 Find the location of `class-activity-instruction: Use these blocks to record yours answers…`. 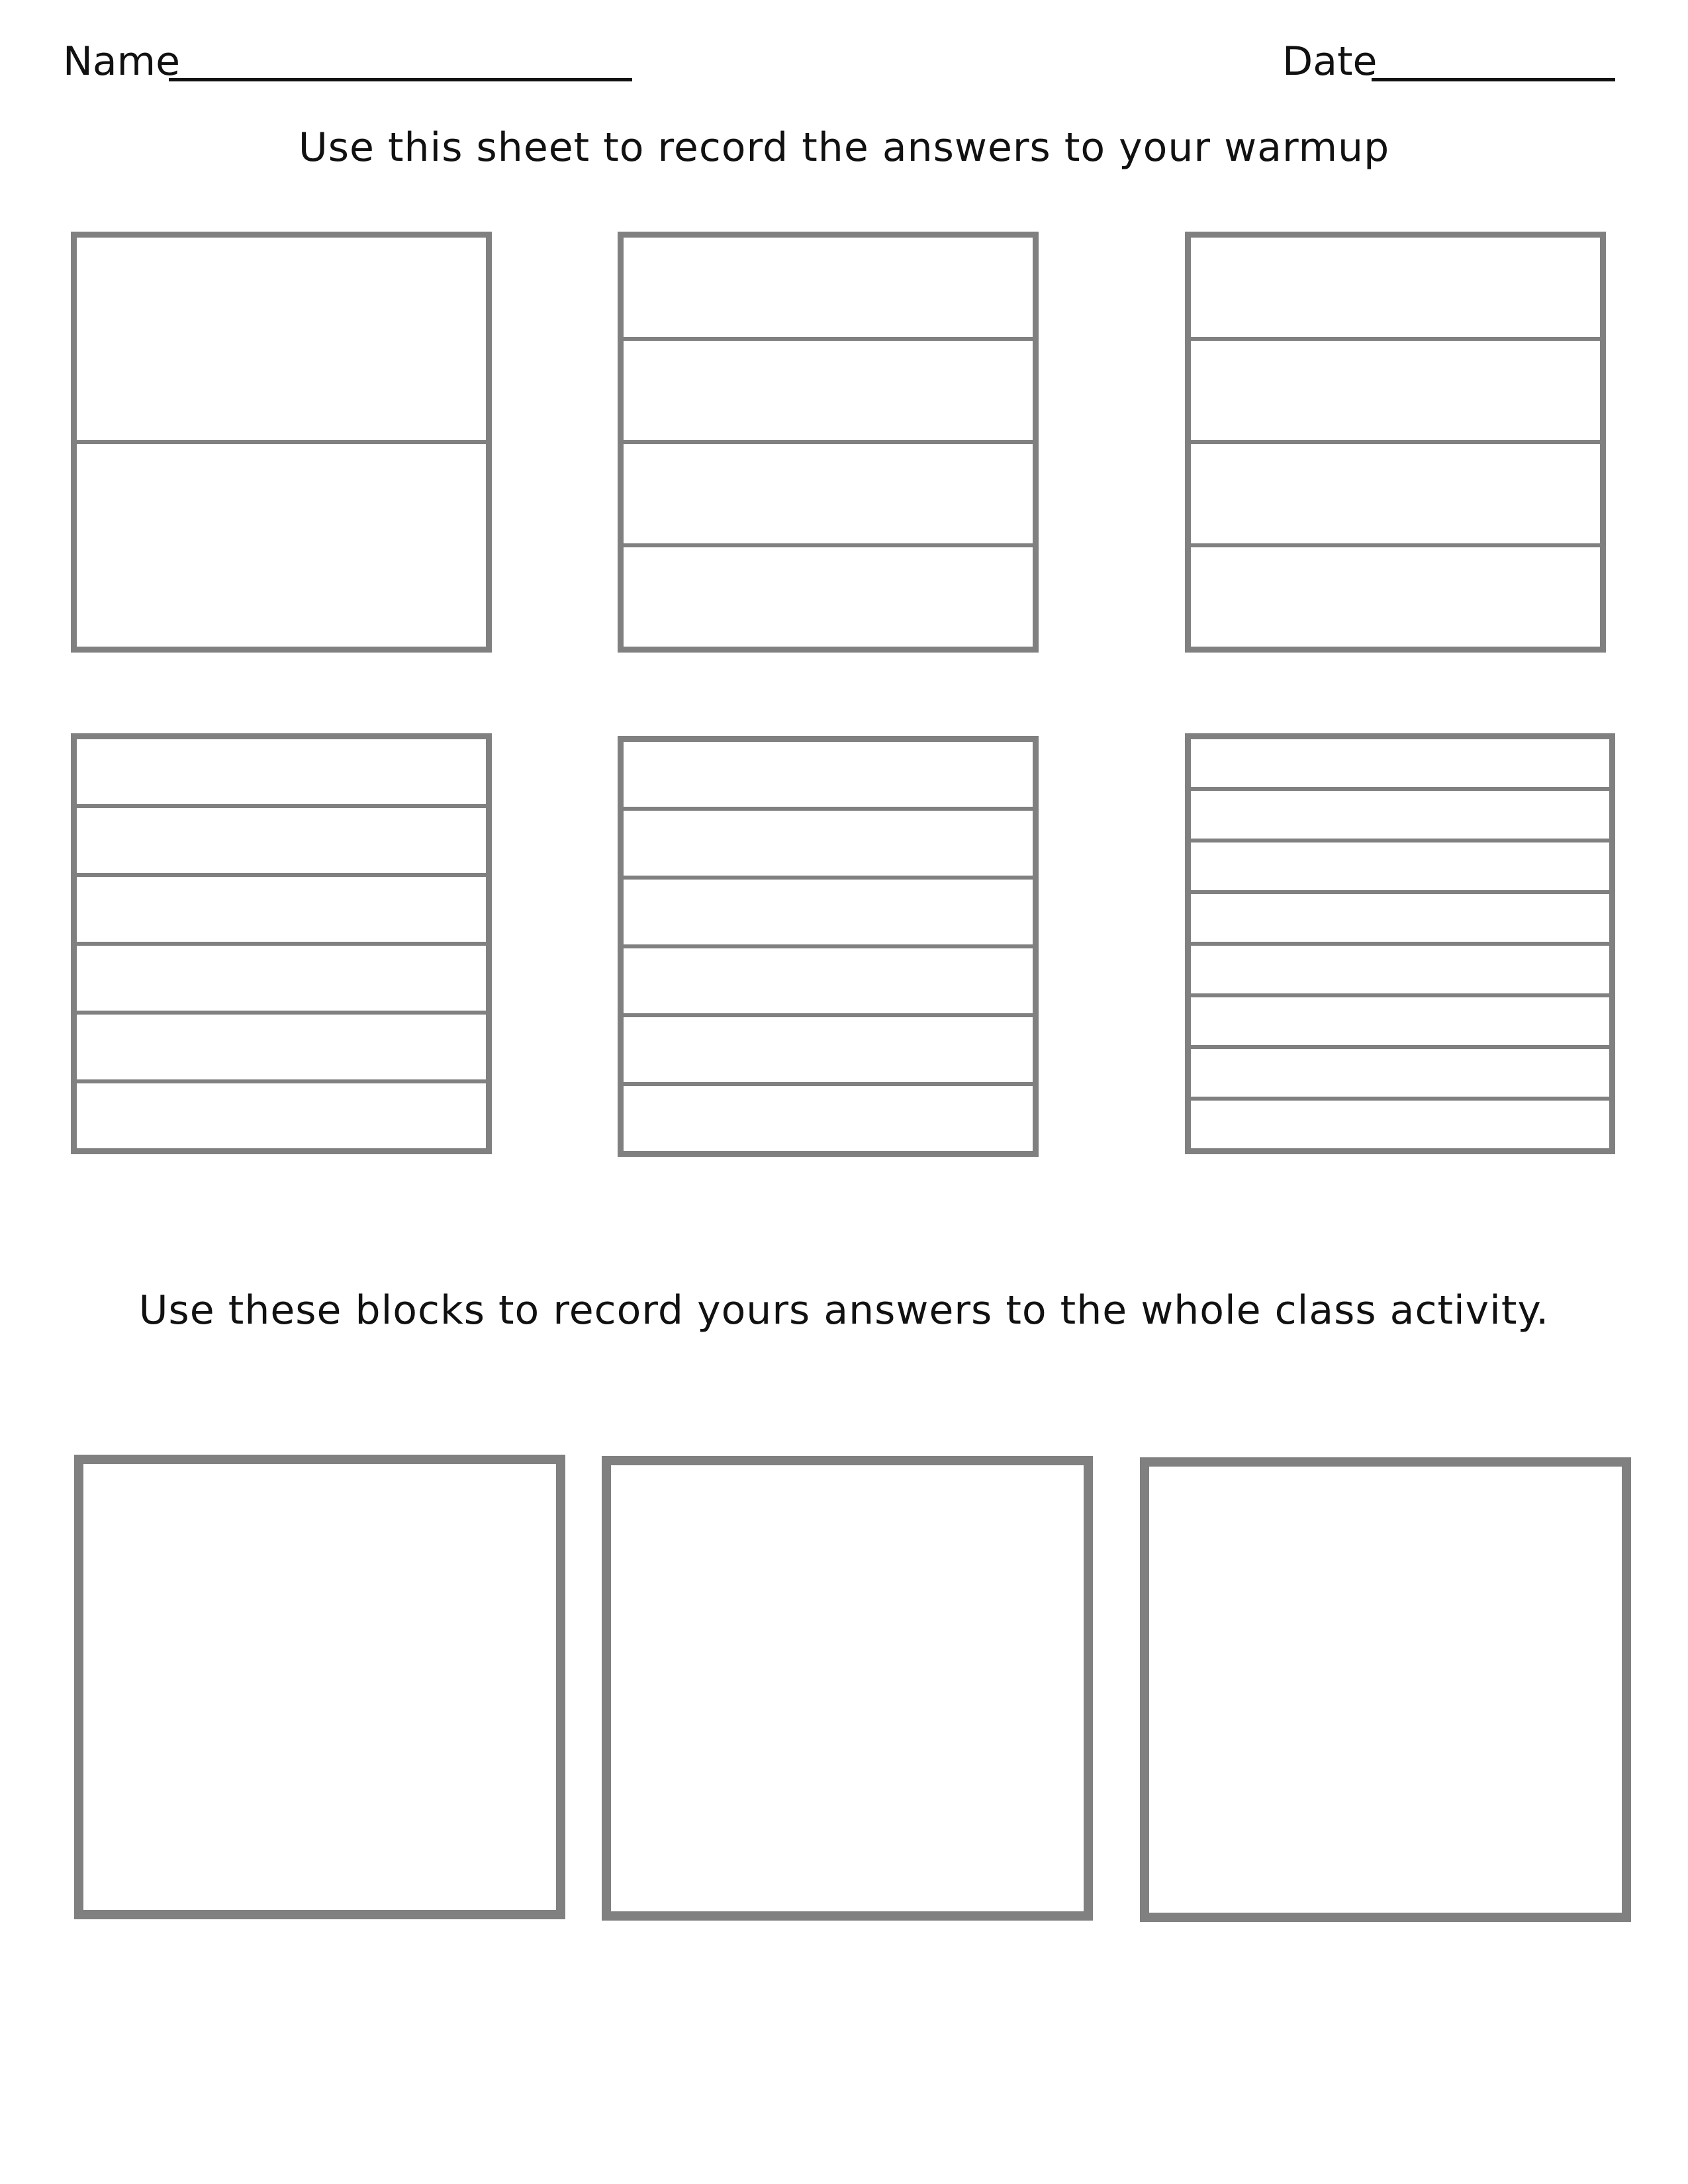

class-activity-instruction: Use these blocks to record yours answers… is located at coordinates (844, 1310).